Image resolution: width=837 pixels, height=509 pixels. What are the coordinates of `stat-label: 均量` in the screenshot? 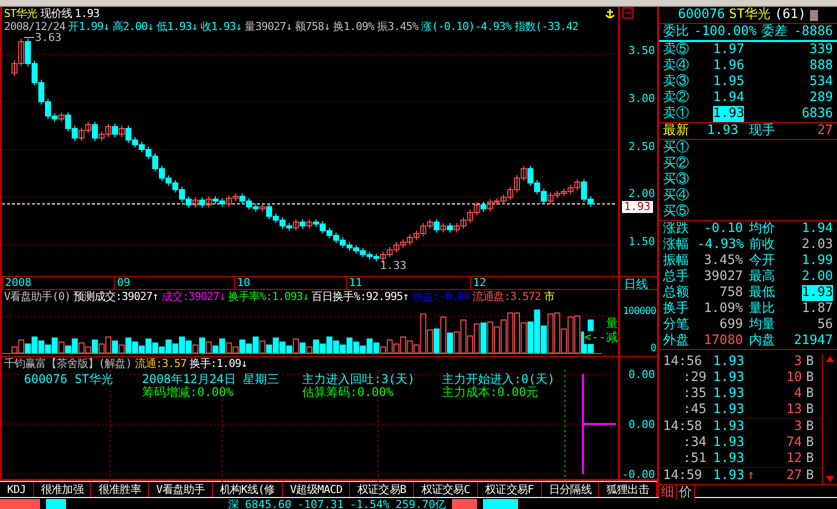 It's located at (762, 325).